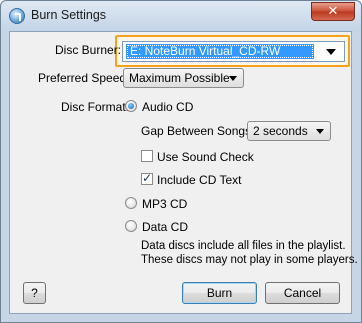 The height and width of the screenshot is (323, 362). I want to click on close-button: ✕, so click(333, 11).